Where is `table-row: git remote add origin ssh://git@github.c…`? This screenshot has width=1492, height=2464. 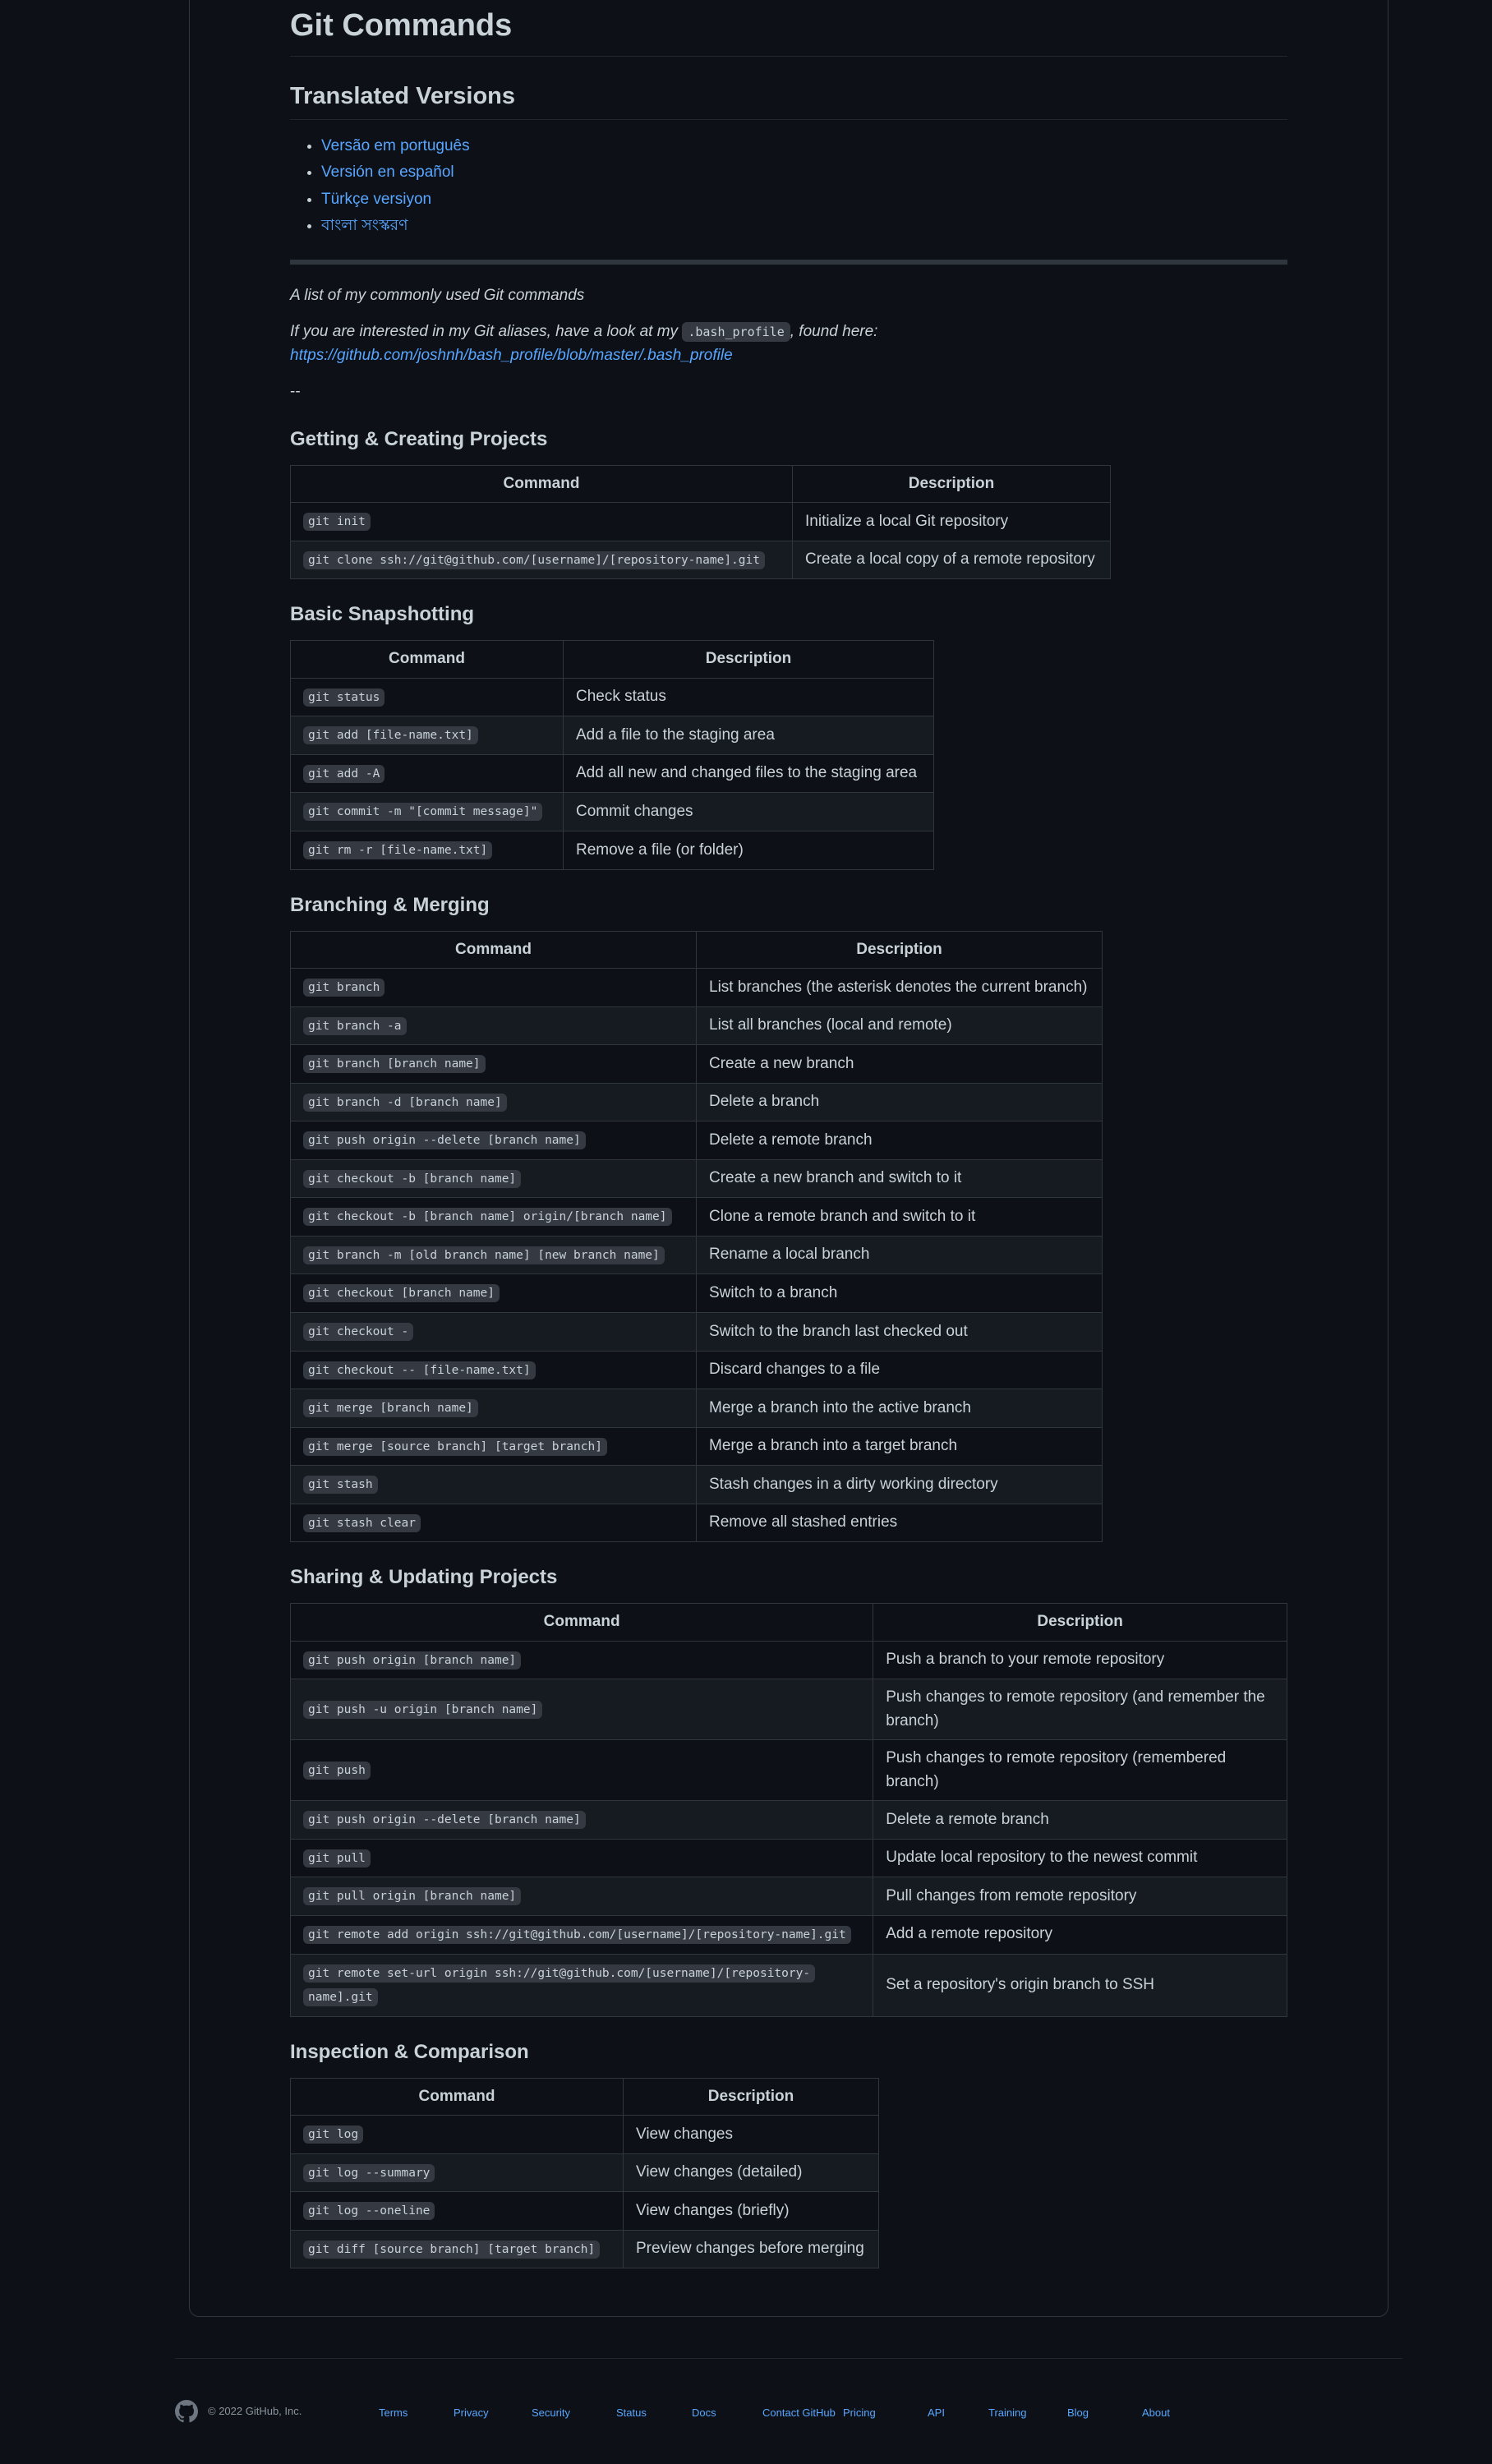 table-row: git remote add origin ssh://git@github.c… is located at coordinates (788, 1934).